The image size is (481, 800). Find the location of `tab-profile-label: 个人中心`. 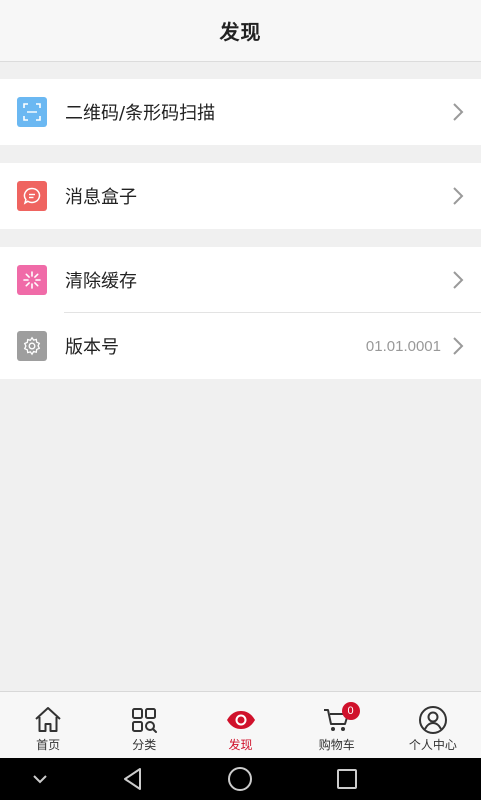

tab-profile-label: 个人中心 is located at coordinates (432, 745).